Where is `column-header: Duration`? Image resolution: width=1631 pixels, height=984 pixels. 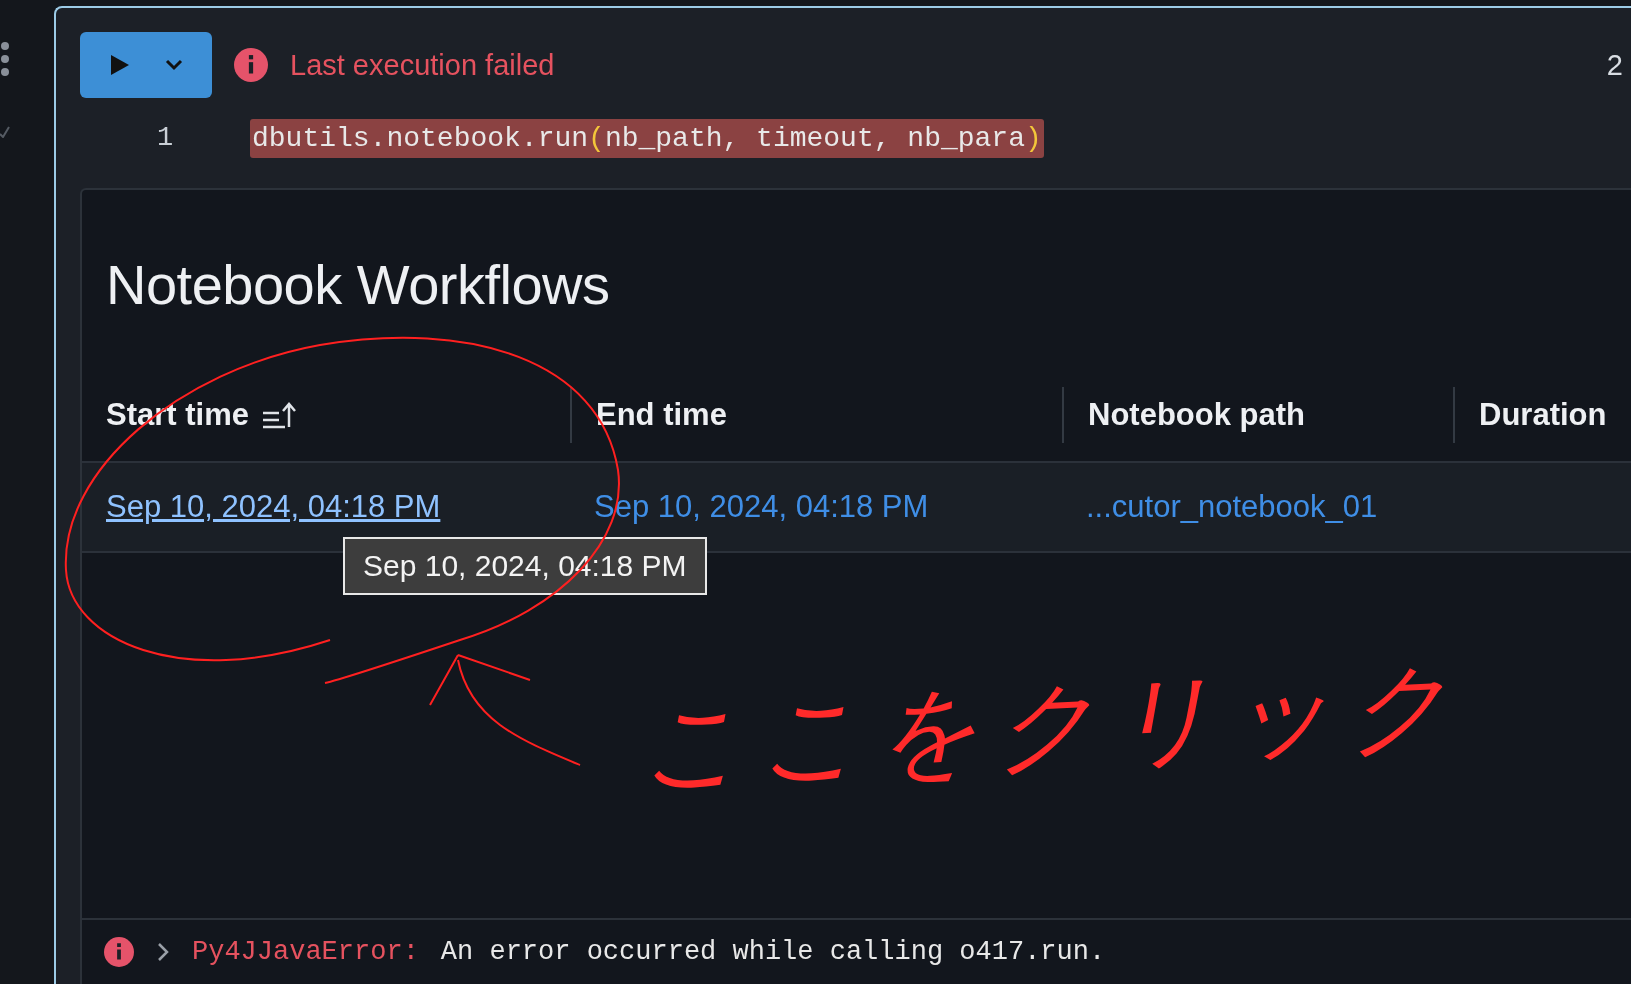 column-header: Duration is located at coordinates (1543, 415).